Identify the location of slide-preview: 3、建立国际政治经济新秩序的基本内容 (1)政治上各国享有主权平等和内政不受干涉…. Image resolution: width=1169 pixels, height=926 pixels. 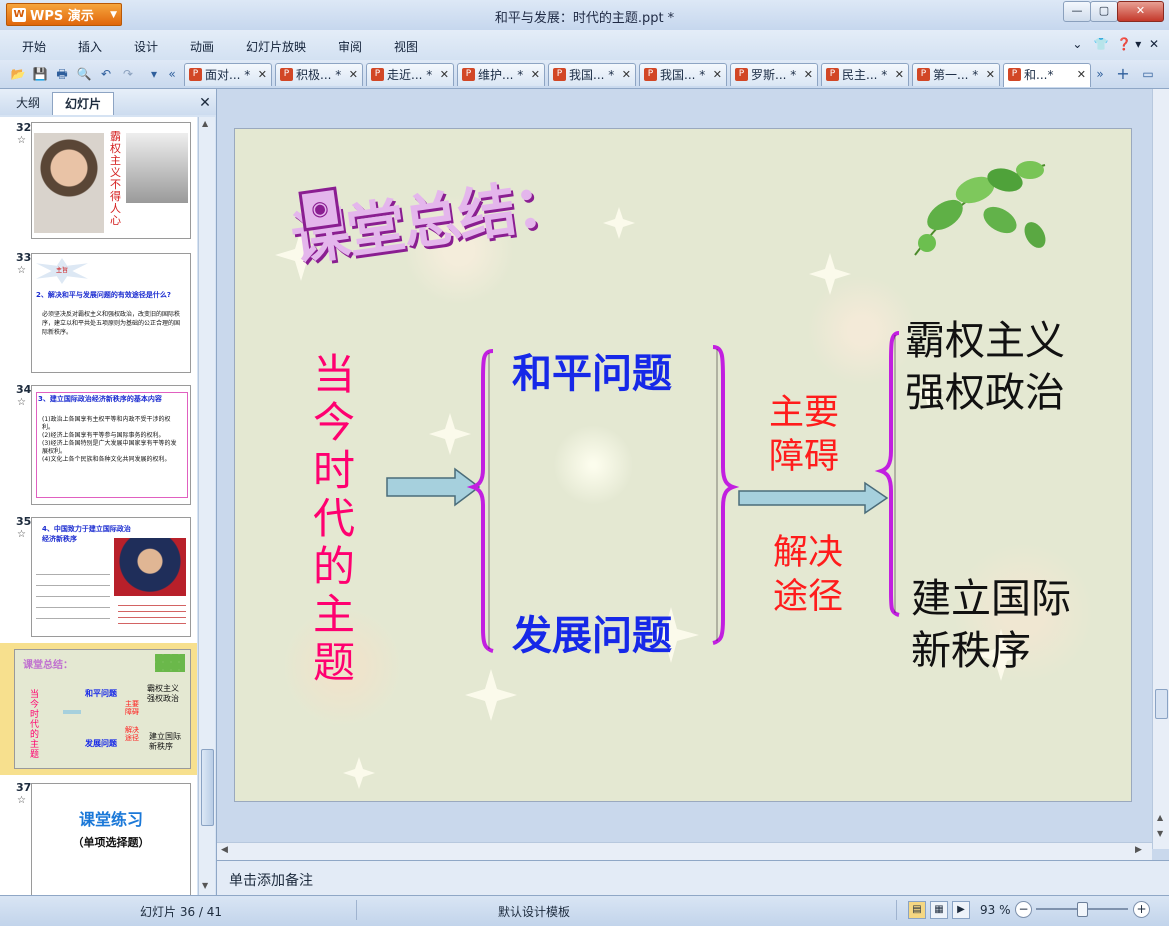
(111, 445).